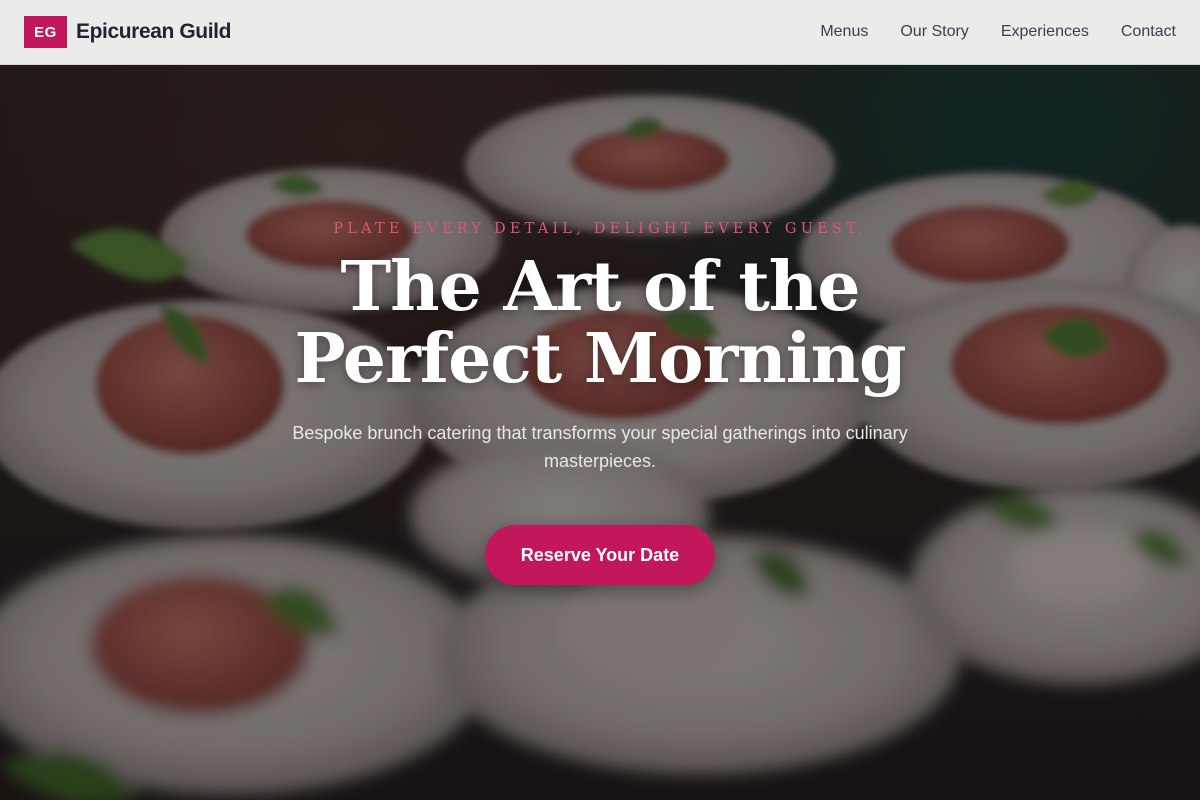  Describe the element at coordinates (844, 32) in the screenshot. I see `nav-link-menus: Menus` at that location.